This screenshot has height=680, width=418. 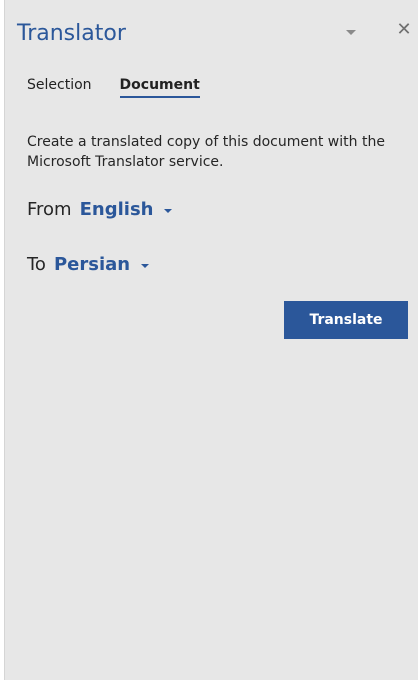 What do you see at coordinates (92, 264) in the screenshot?
I see `to-language-value: Persian` at bounding box center [92, 264].